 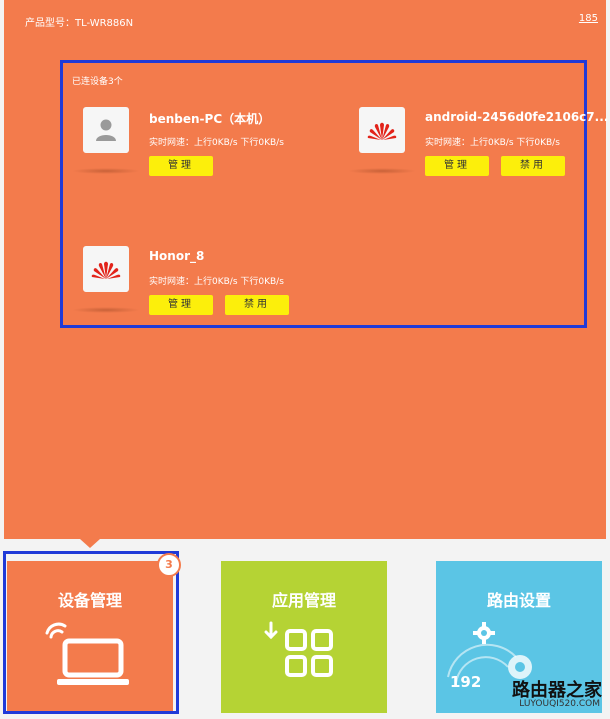 I want to click on laptop-wifi-icon, so click(x=87, y=653).